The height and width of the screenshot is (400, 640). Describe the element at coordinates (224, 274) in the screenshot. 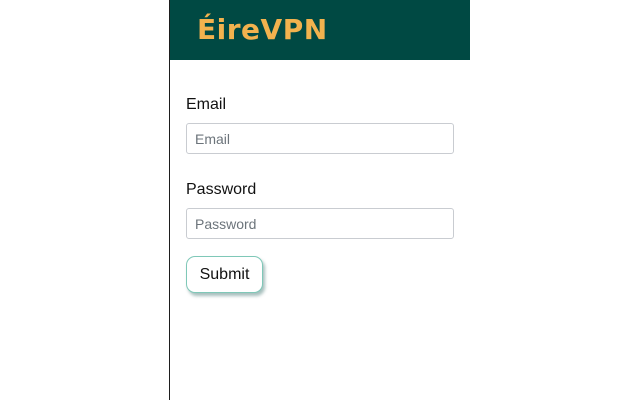

I see `submit-button: Submit` at that location.